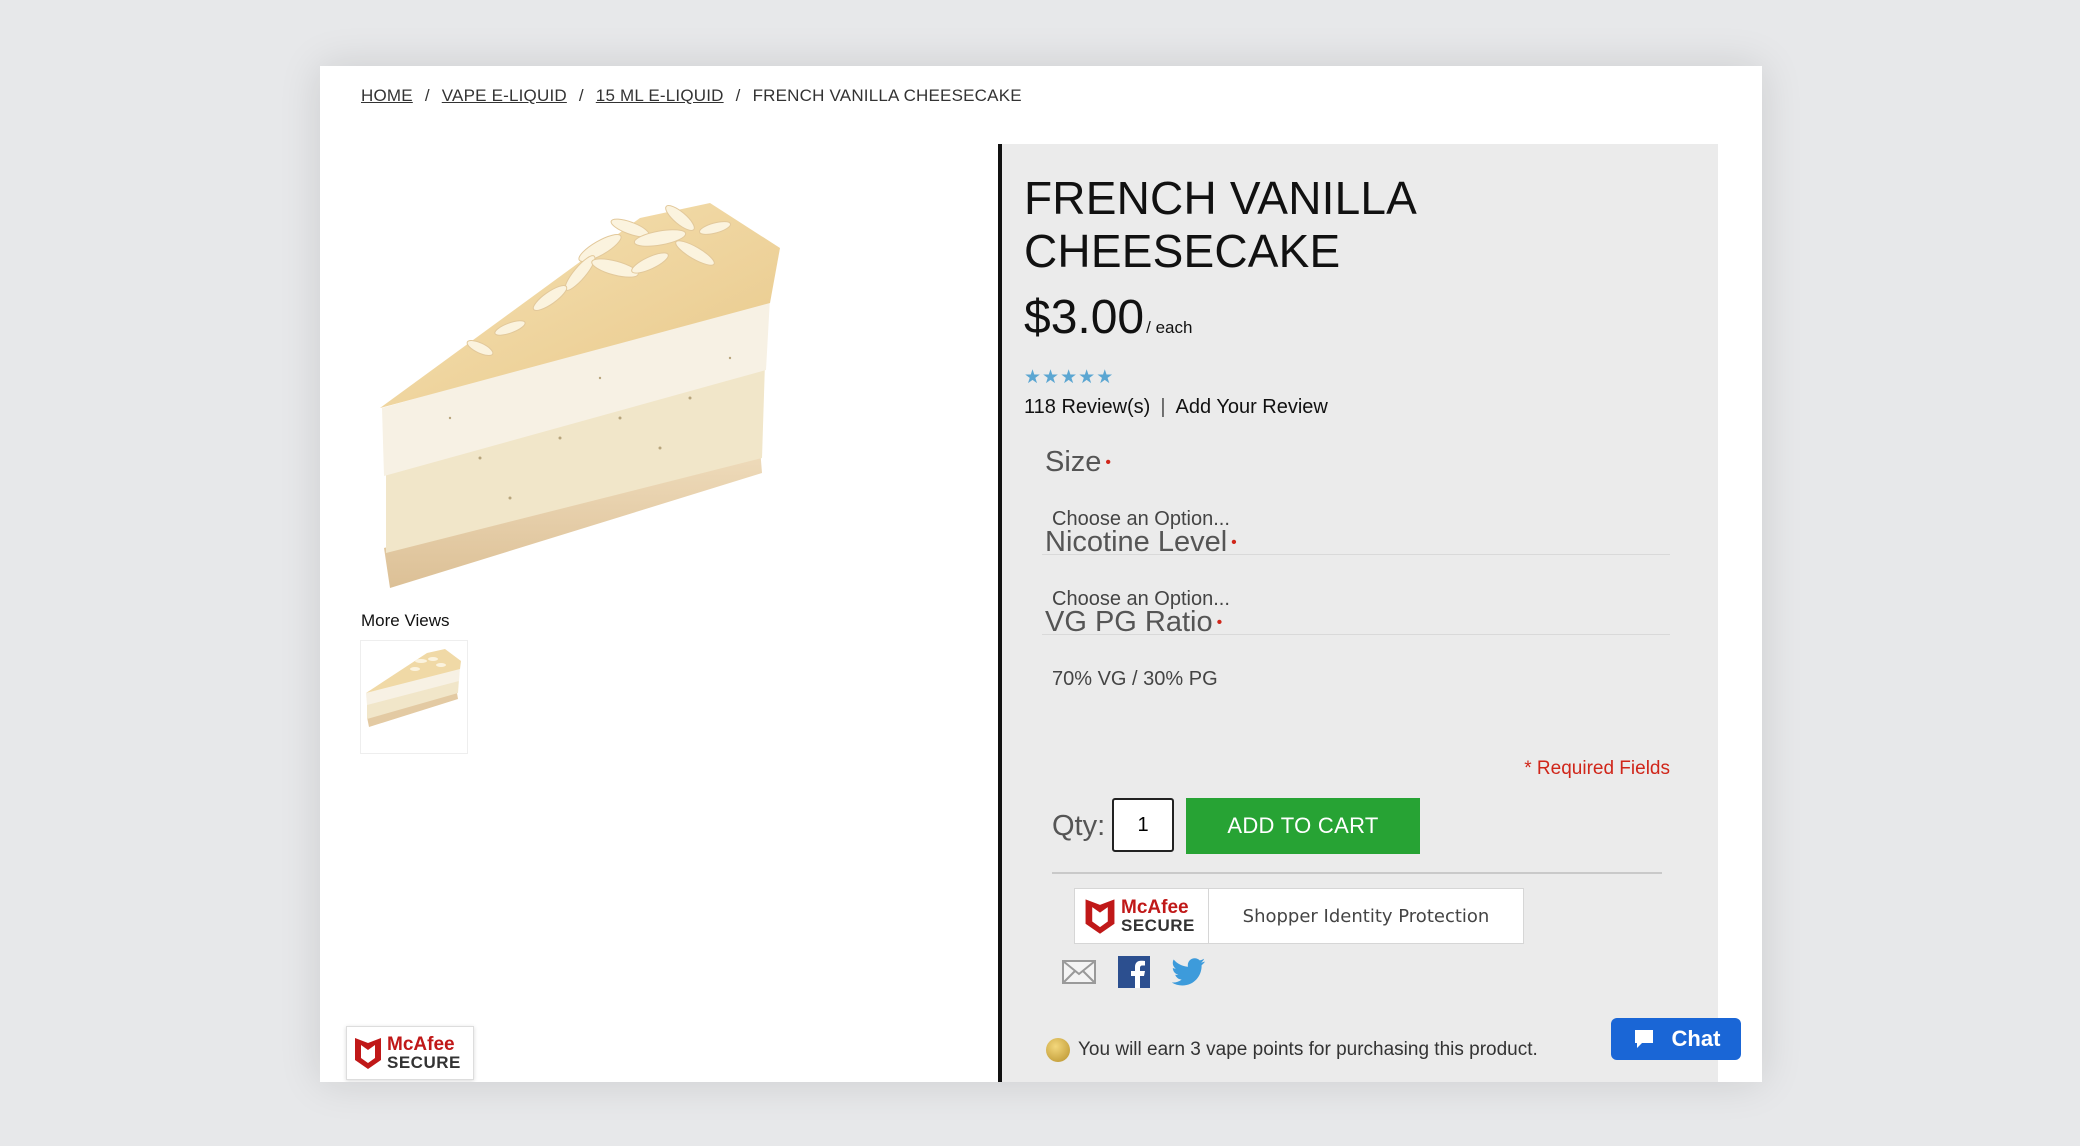 The image size is (2080, 1146). I want to click on mcafee-logo: McAfee SECURE, so click(1142, 916).